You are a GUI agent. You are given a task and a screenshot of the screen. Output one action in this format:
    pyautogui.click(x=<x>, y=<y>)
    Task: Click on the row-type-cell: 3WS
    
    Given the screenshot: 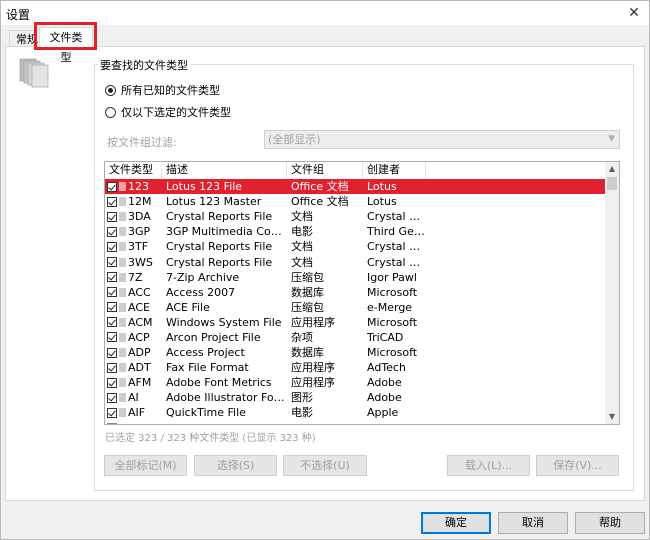 What is the action you would take?
    pyautogui.click(x=133, y=262)
    